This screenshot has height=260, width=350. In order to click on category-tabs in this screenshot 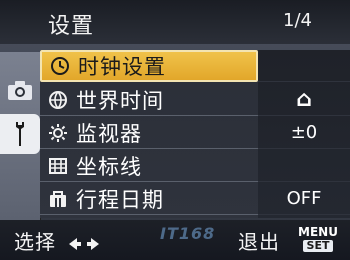, I will do `click(20, 136)`.